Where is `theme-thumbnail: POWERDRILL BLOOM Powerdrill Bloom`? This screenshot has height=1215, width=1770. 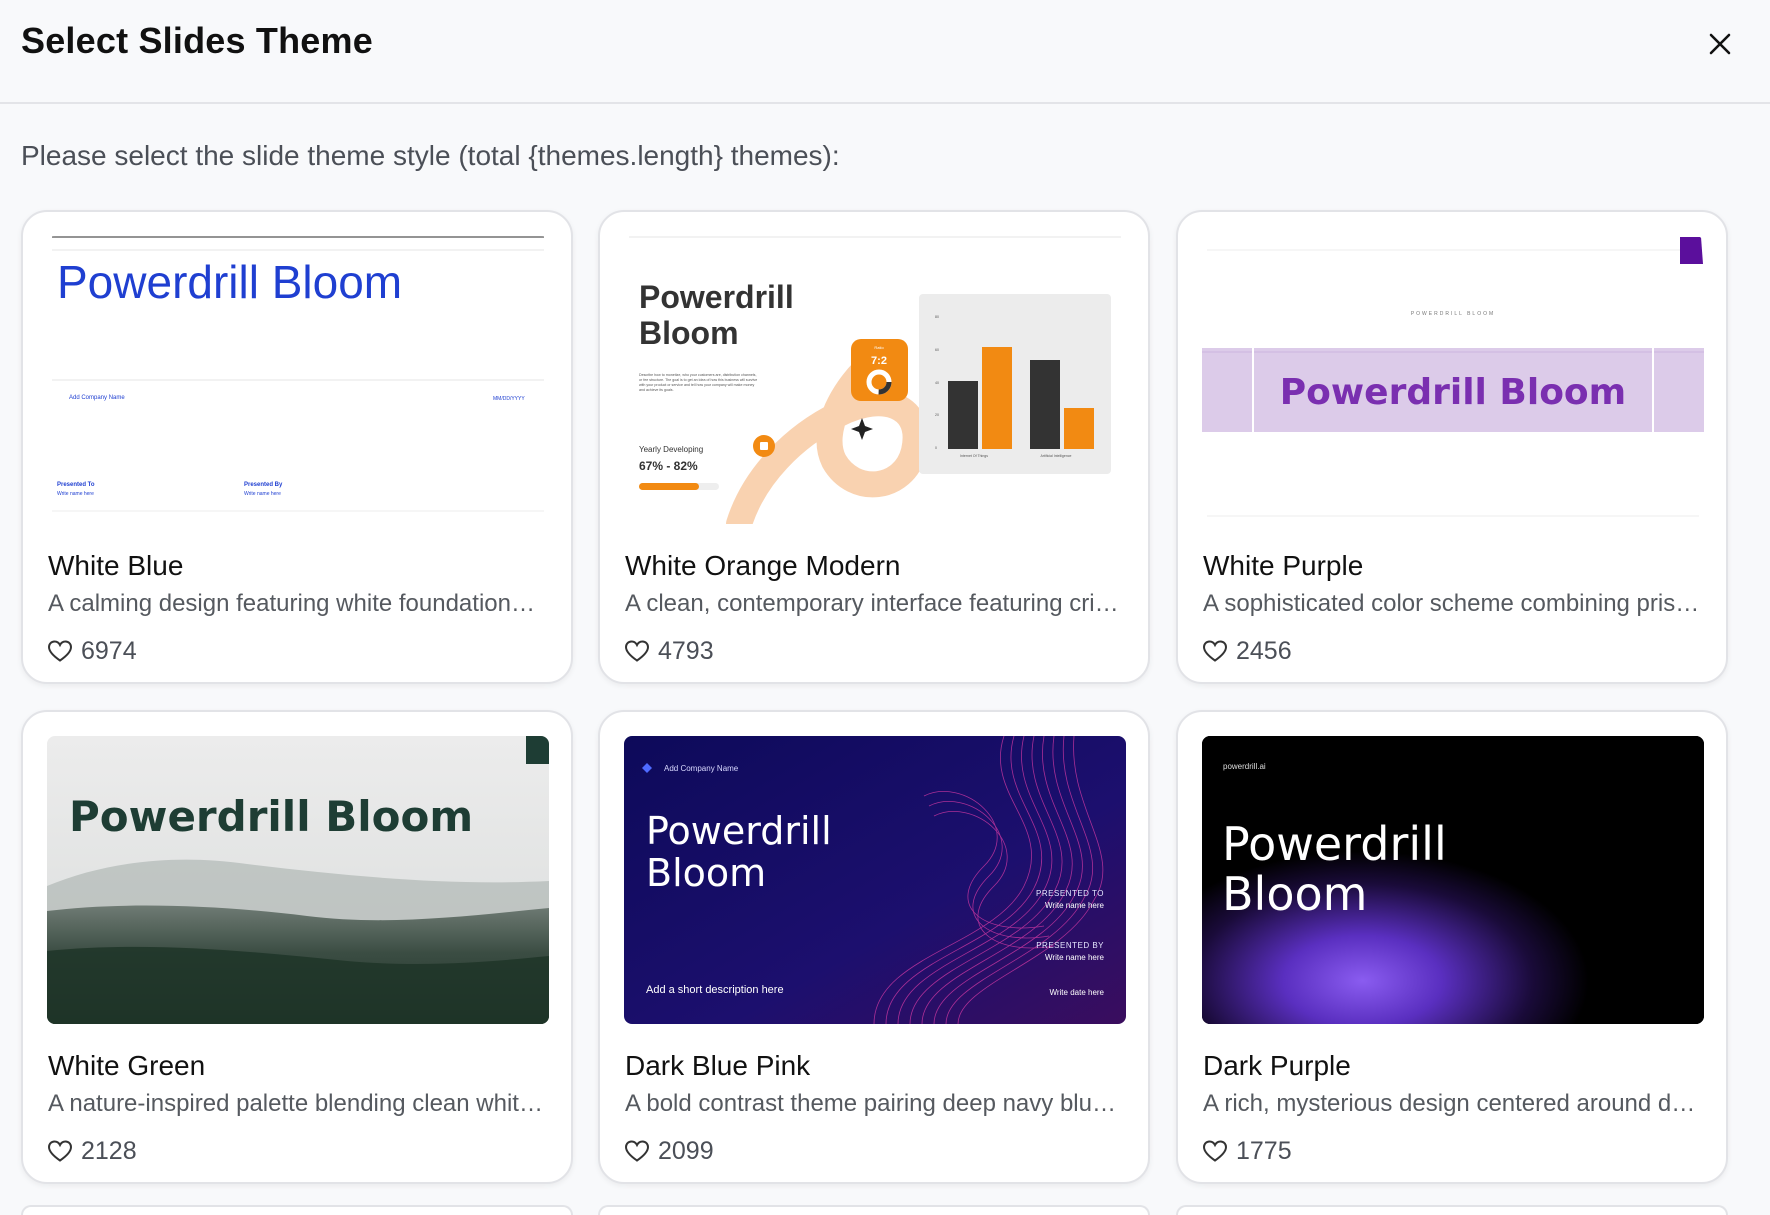
theme-thumbnail: POWERDRILL BLOOM Powerdrill Bloom is located at coordinates (1453, 380).